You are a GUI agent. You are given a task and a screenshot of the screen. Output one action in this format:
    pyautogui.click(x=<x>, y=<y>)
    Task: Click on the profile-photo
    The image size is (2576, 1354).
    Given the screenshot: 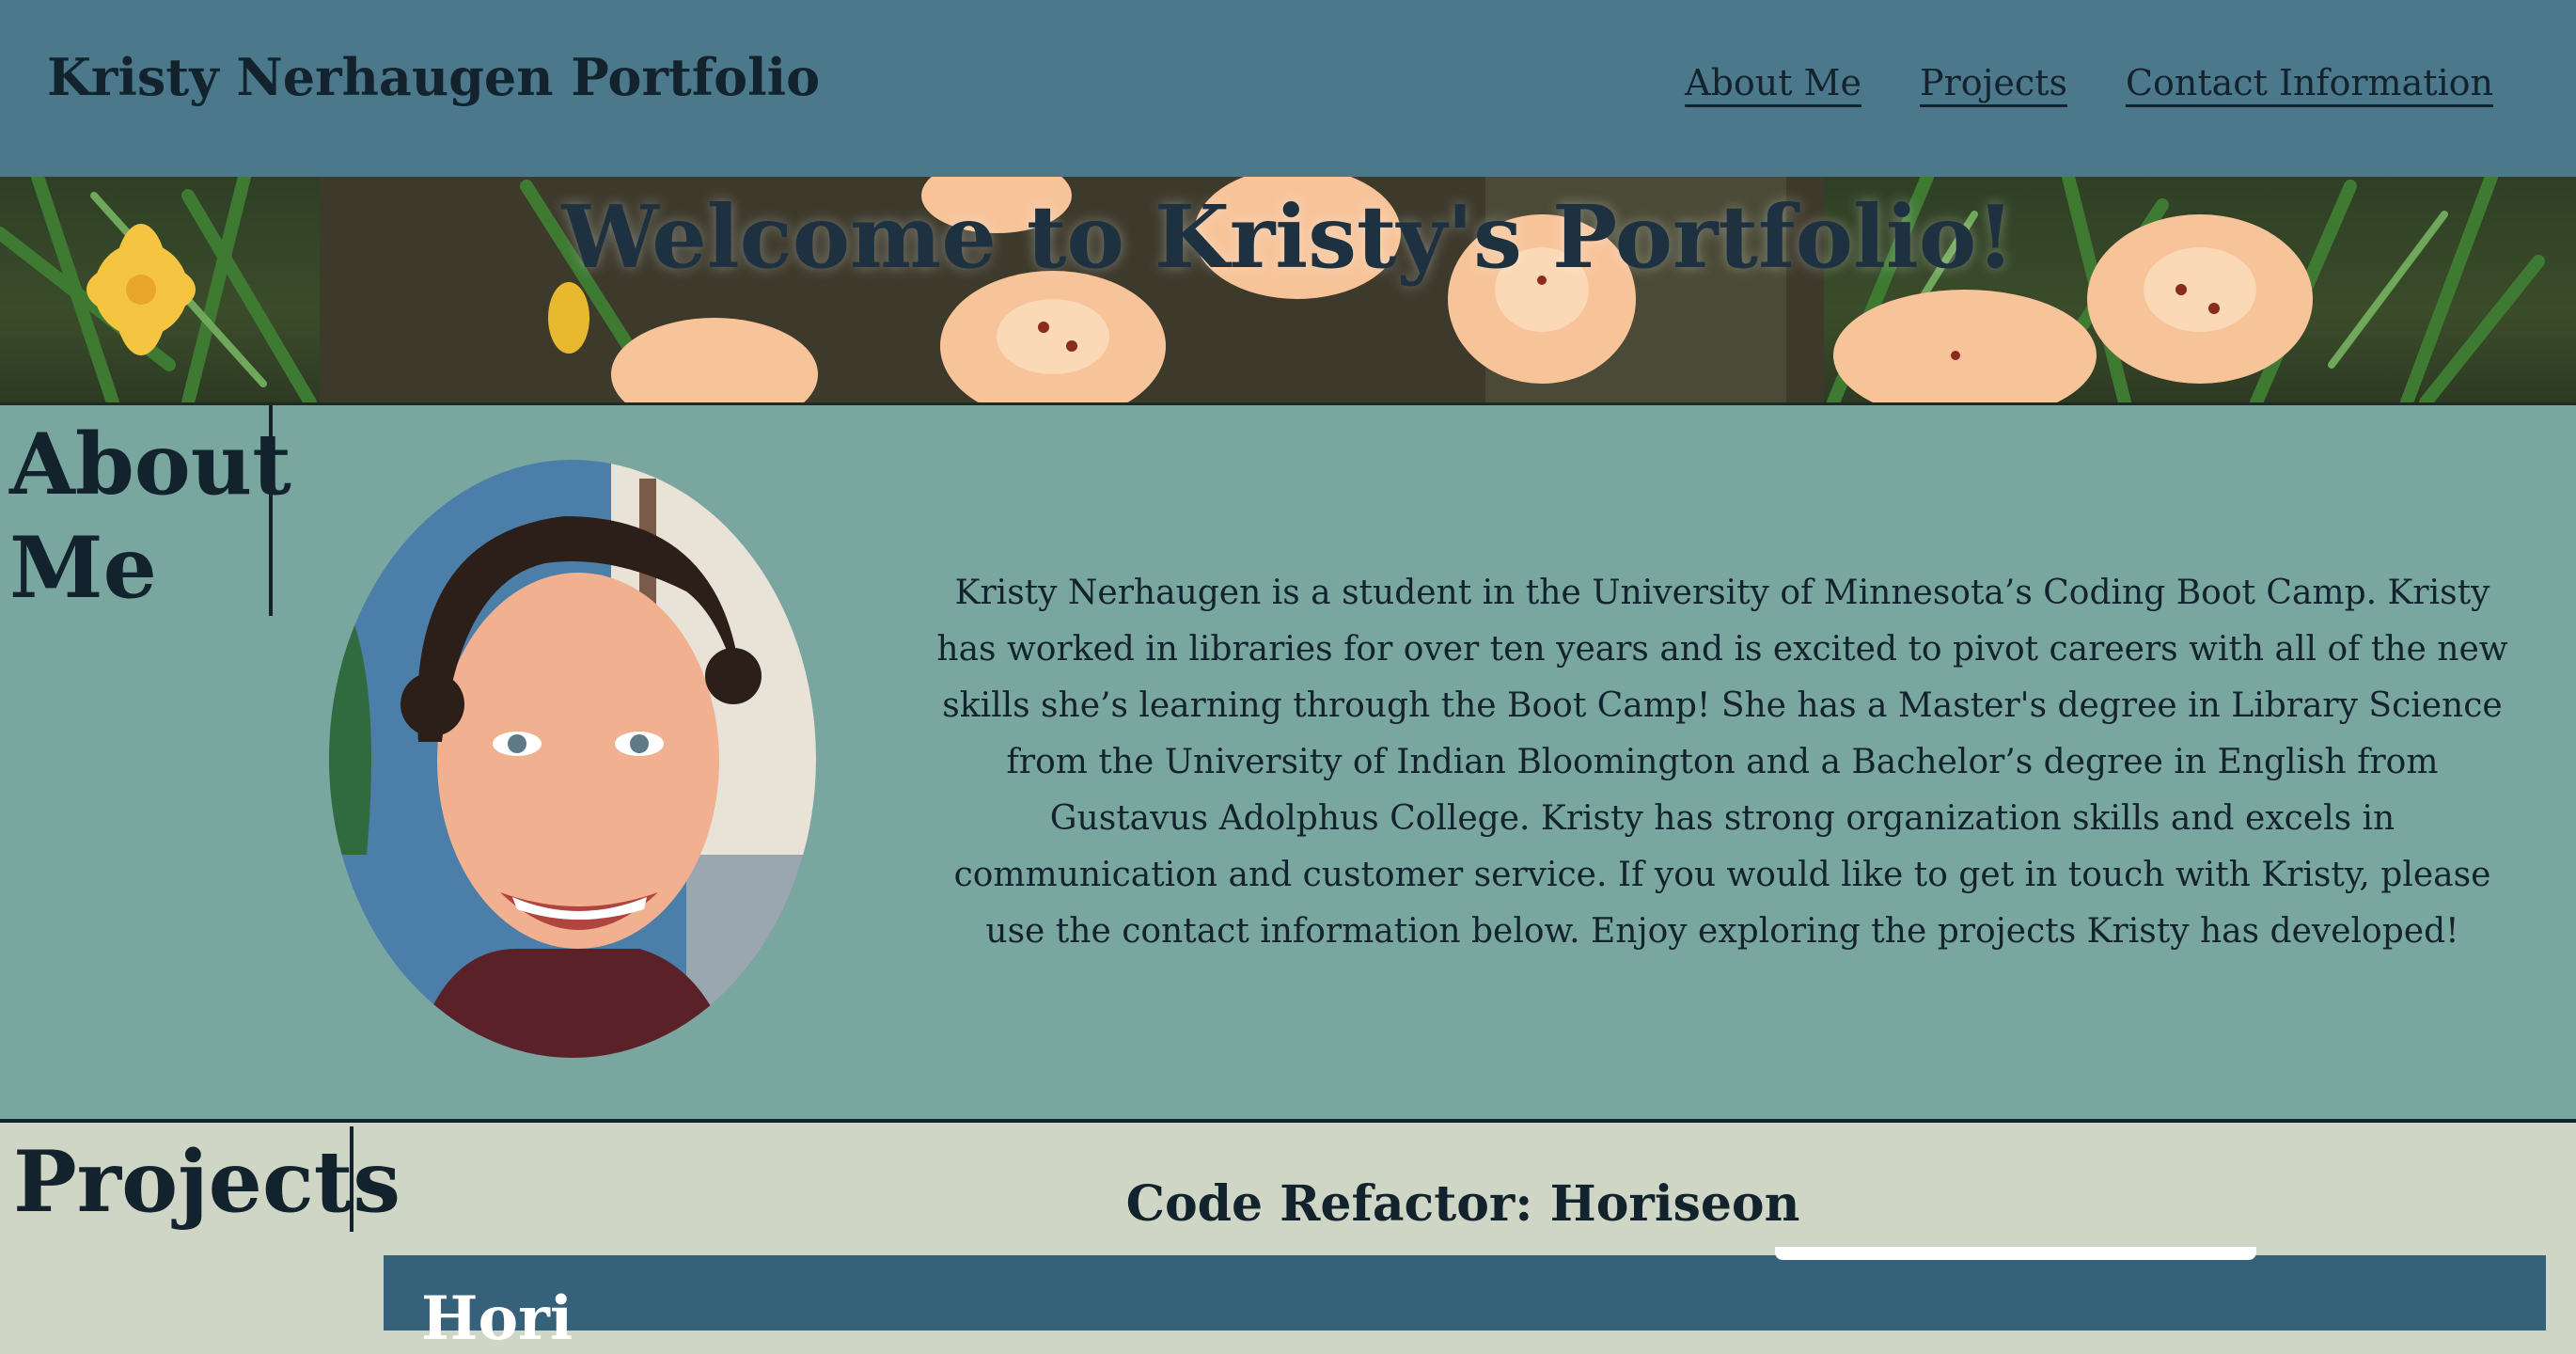 What is the action you would take?
    pyautogui.click(x=572, y=759)
    